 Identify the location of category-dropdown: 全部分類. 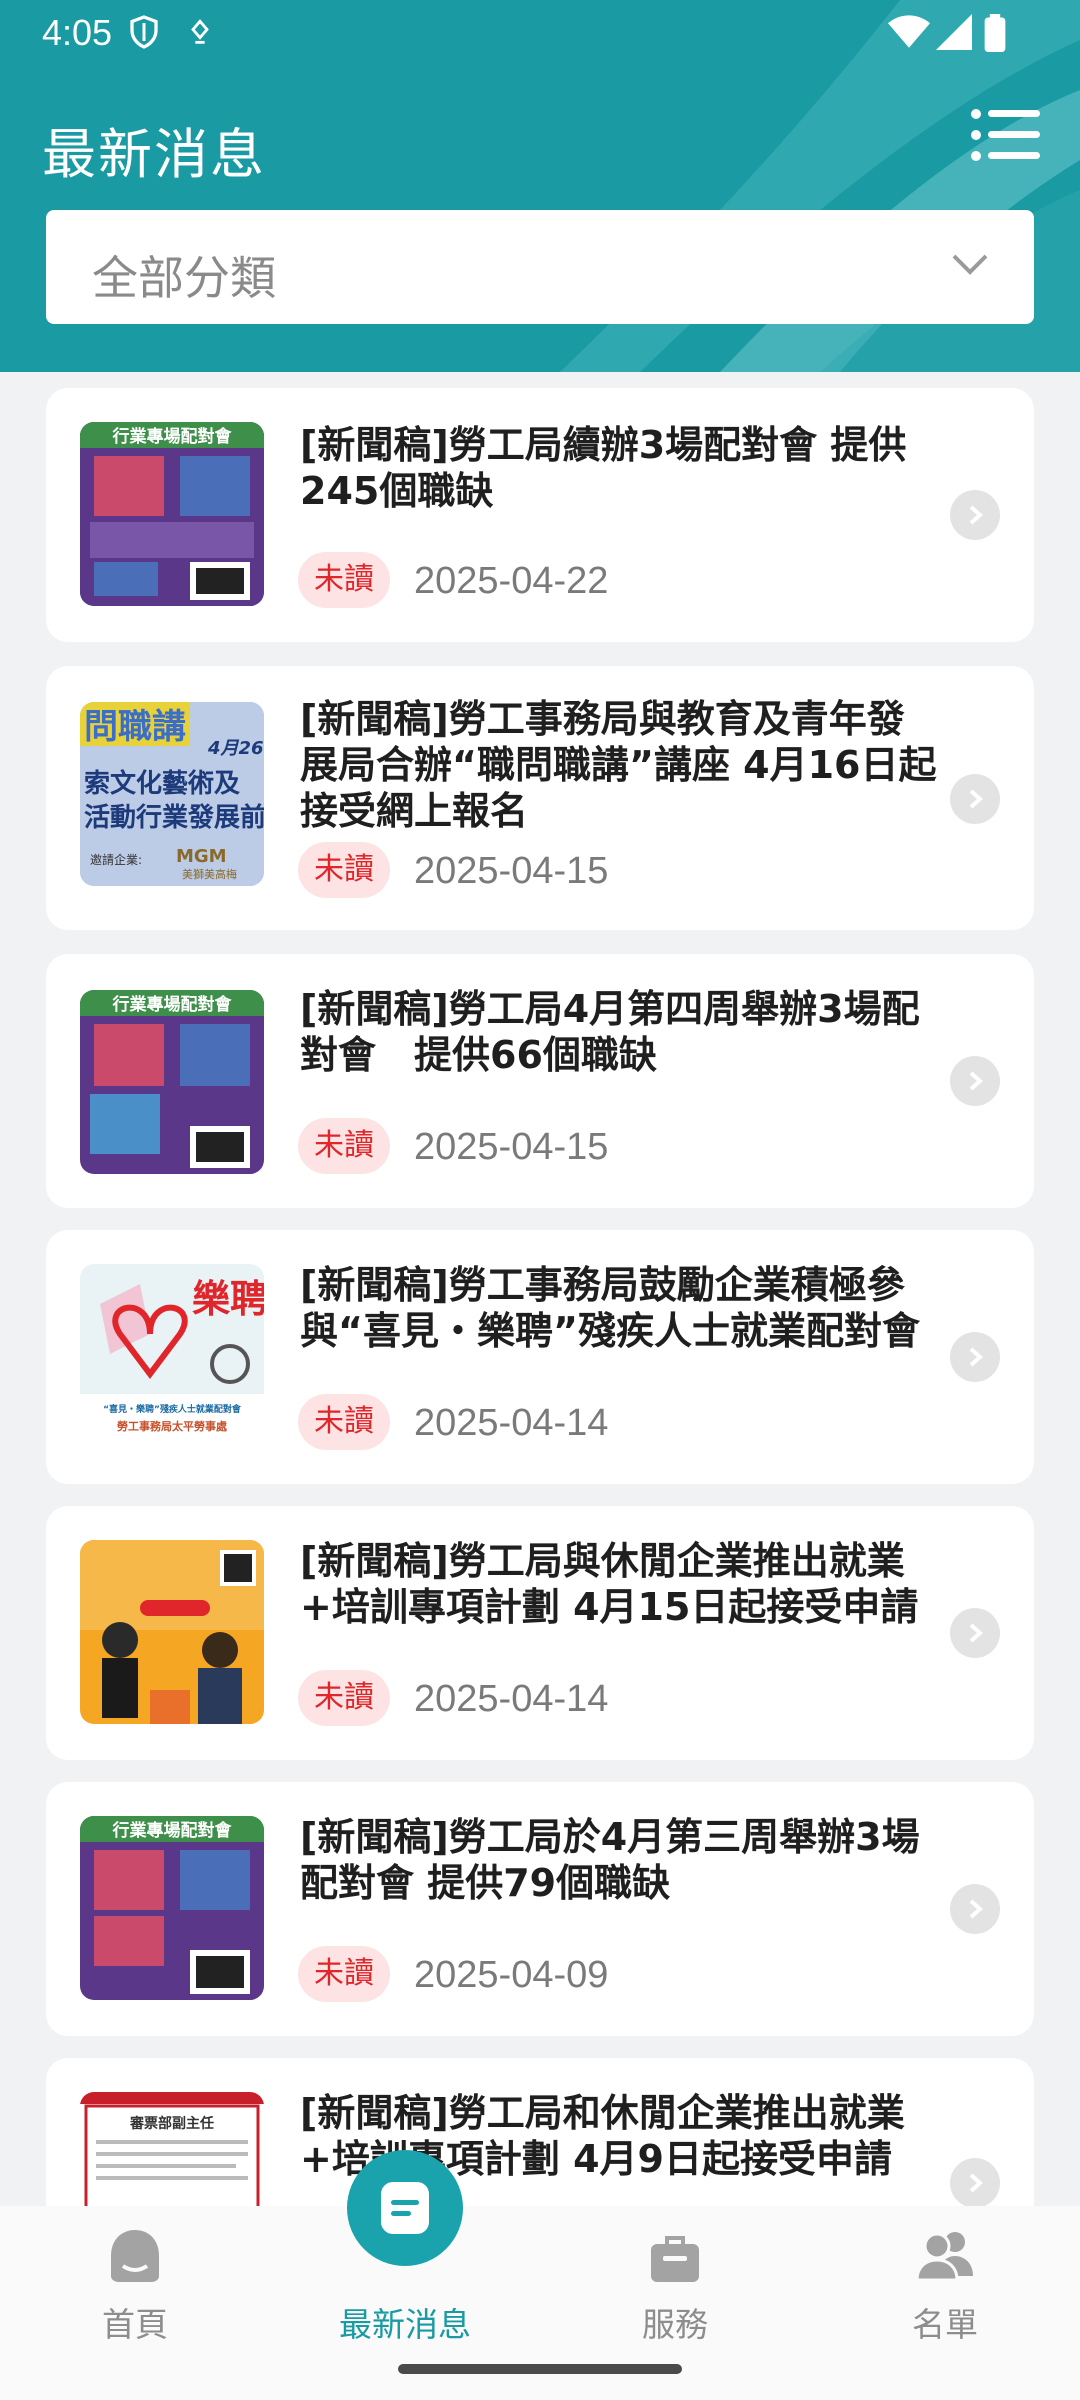
(540, 267).